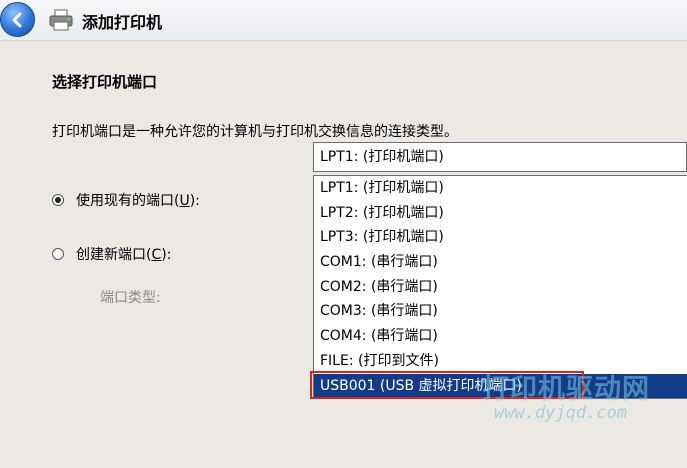  I want to click on printer-icon, so click(61, 20).